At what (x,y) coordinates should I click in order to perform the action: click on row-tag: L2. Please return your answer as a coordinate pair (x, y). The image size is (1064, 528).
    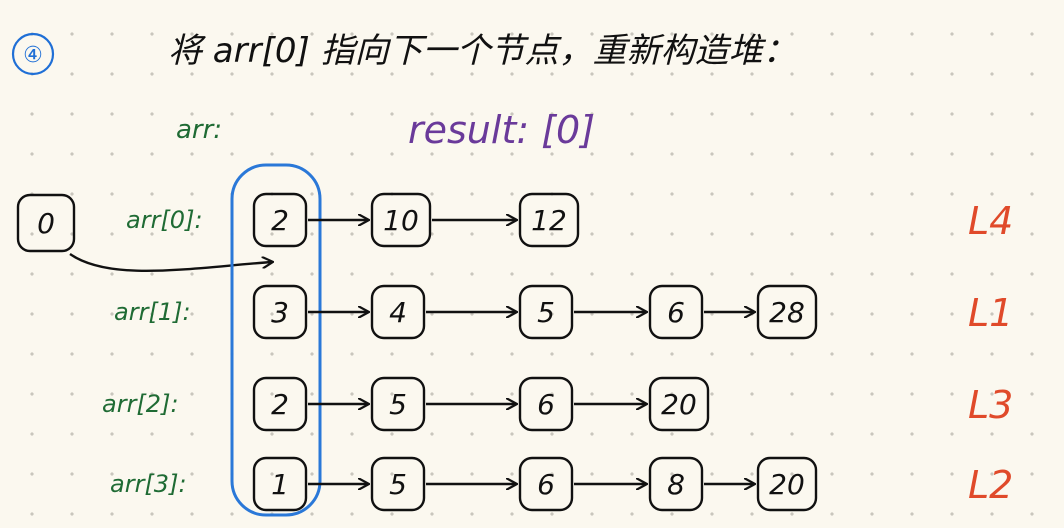
    Looking at the image, I should click on (990, 485).